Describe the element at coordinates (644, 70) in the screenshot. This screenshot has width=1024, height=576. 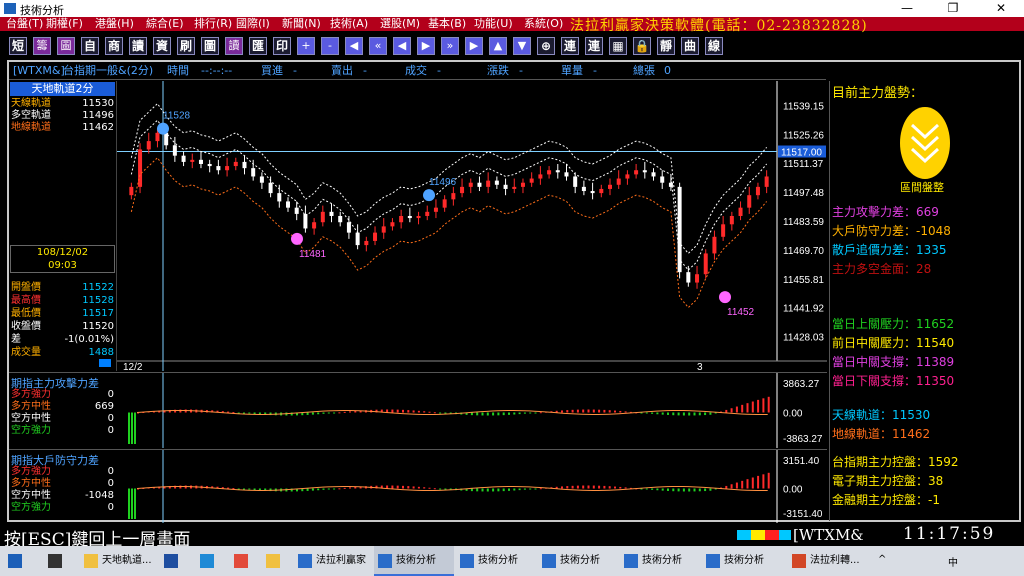
I see `header-total-label: 總張` at that location.